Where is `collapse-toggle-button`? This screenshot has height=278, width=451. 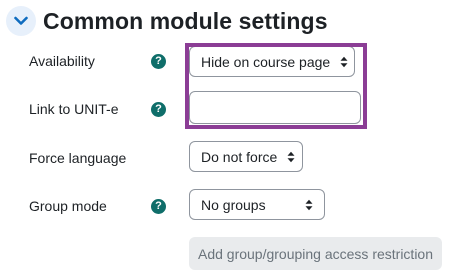
collapse-toggle-button is located at coordinates (21, 21).